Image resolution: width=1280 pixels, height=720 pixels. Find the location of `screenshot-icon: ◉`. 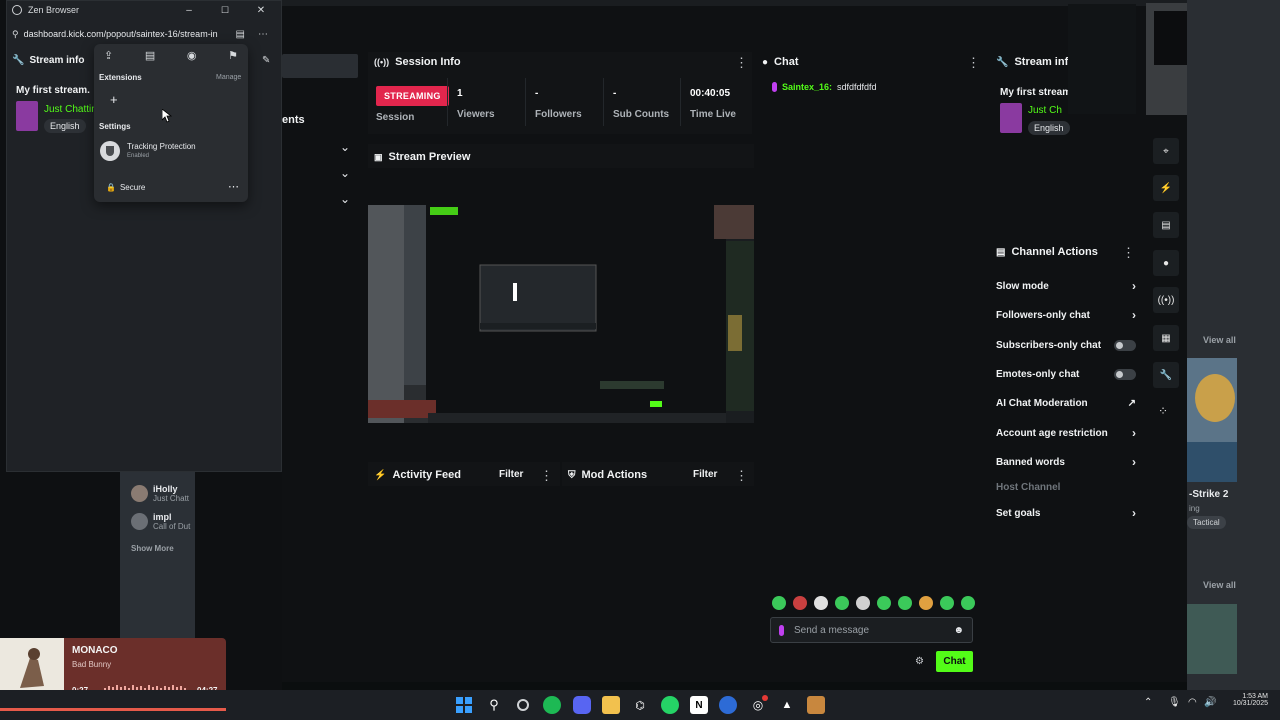

screenshot-icon: ◉ is located at coordinates (192, 55).